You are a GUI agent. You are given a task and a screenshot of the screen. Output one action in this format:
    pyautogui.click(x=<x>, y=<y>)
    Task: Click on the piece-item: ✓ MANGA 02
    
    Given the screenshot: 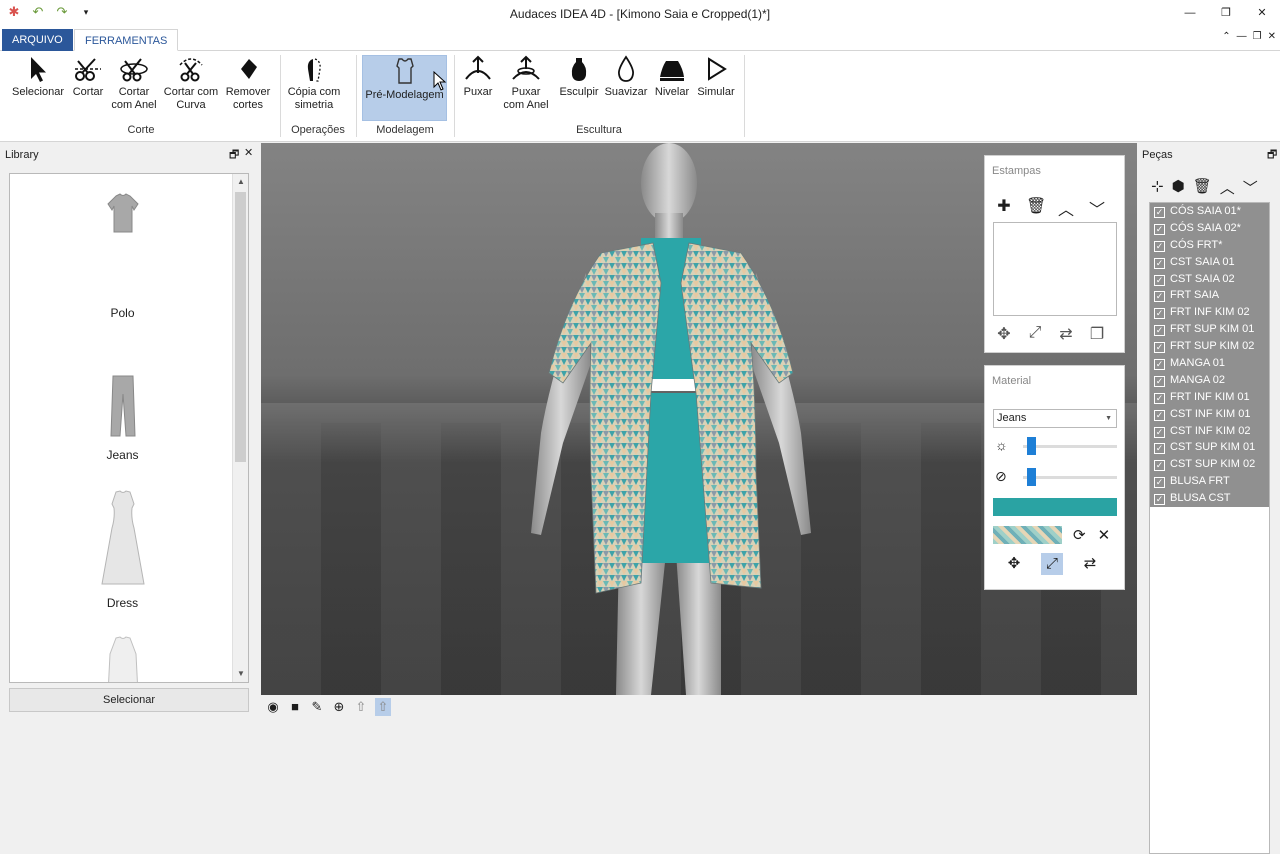 What is the action you would take?
    pyautogui.click(x=1209, y=380)
    